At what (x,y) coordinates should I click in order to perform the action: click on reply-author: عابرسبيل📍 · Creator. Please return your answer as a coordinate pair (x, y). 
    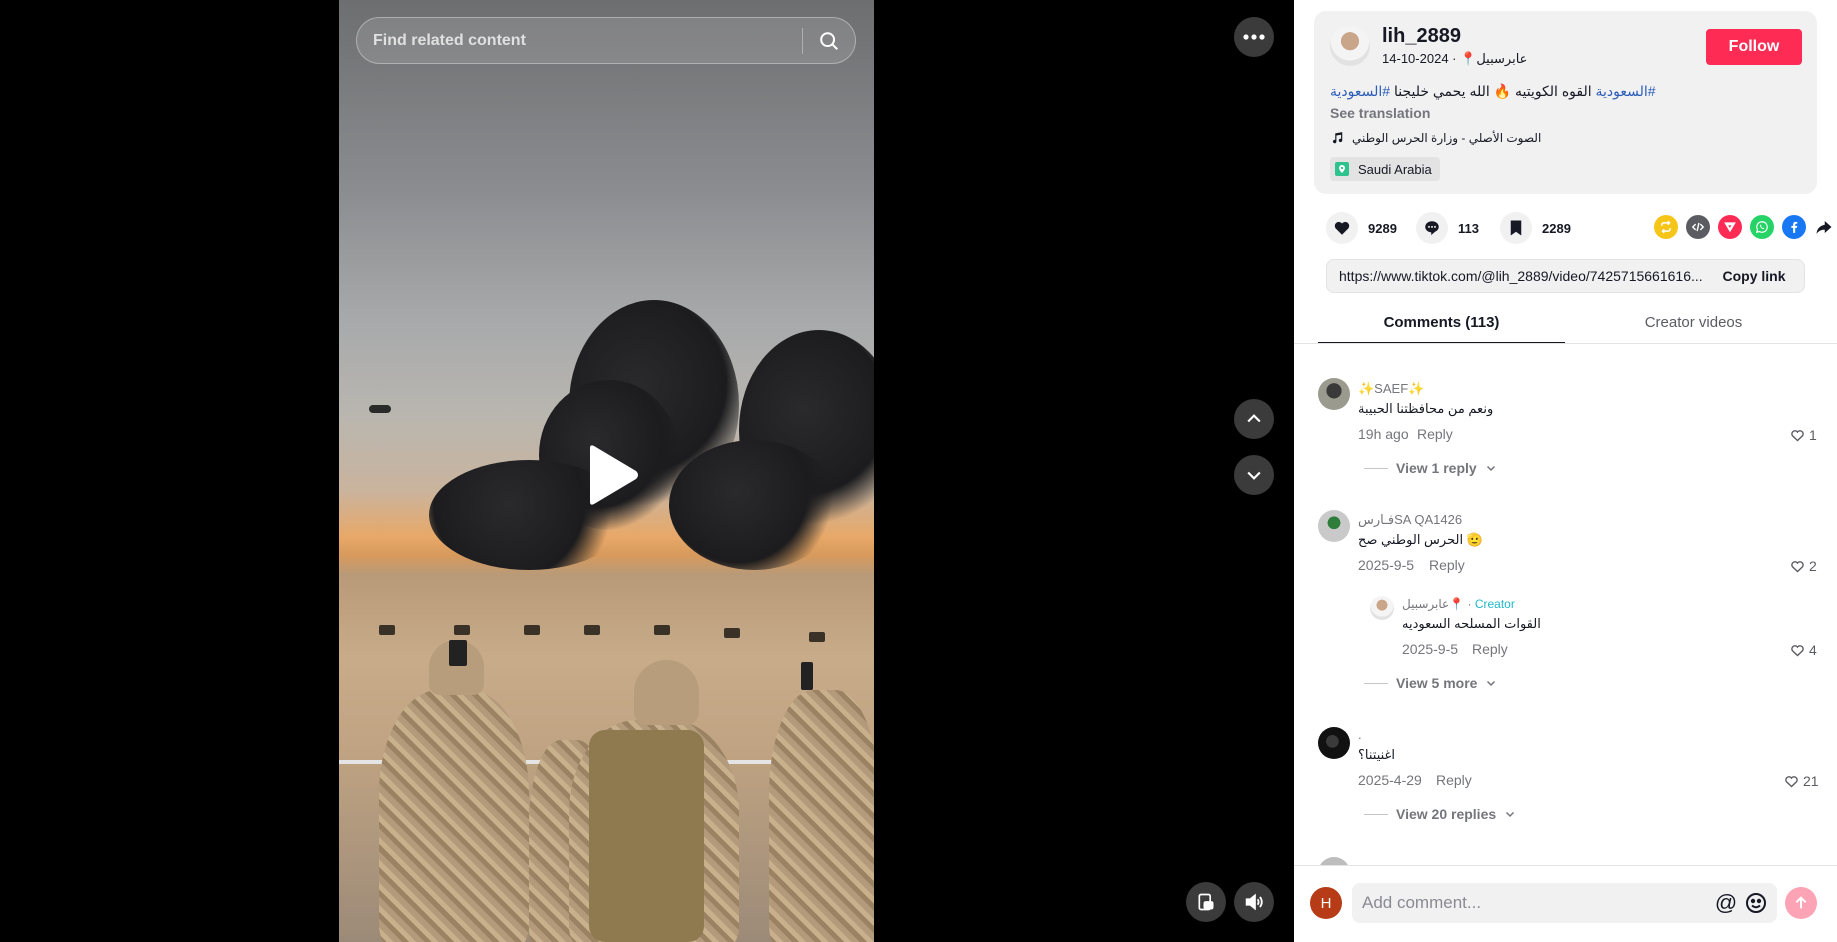
    Looking at the image, I should click on (1458, 604).